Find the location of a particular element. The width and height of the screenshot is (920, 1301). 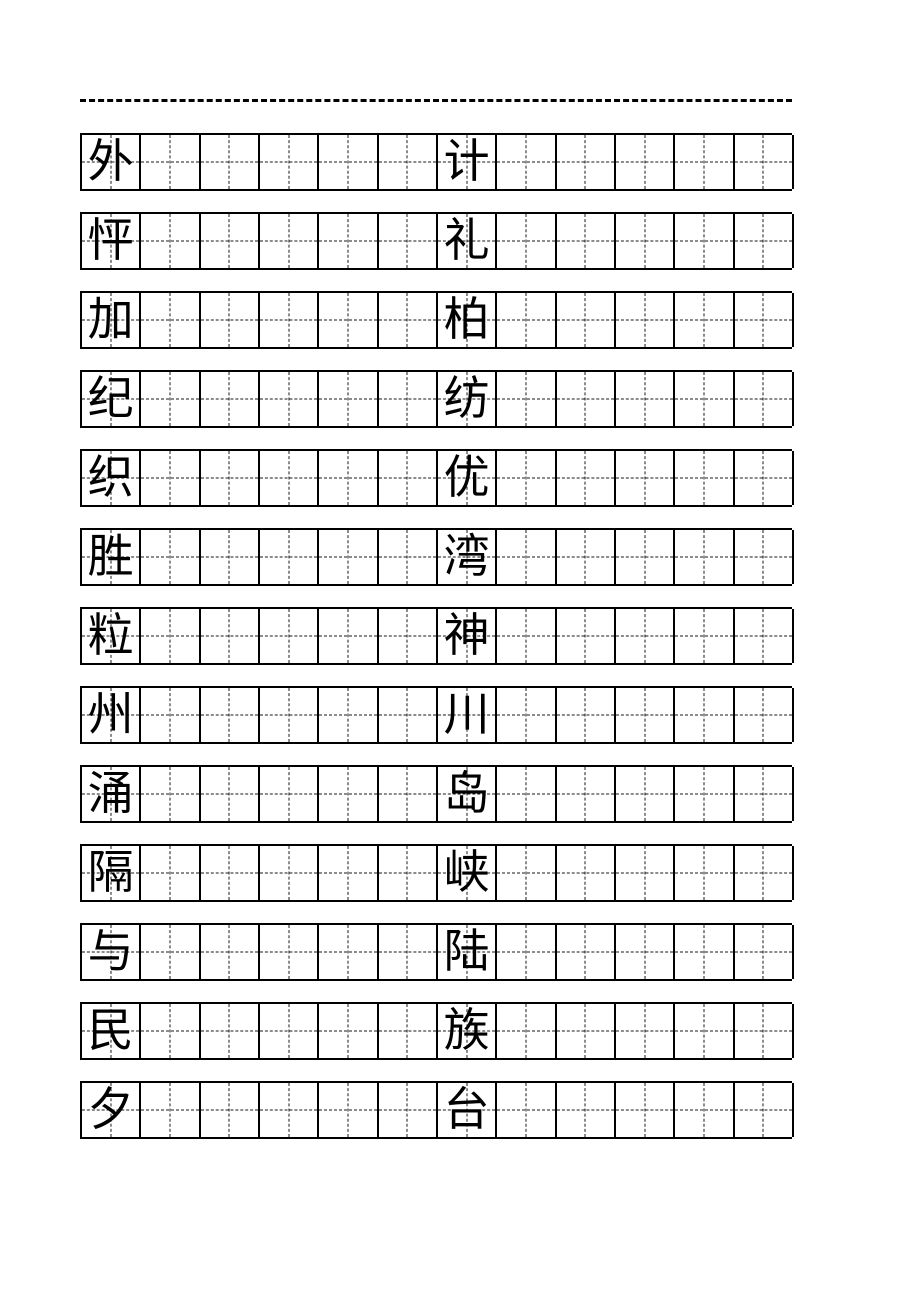

model-character-cell: 夕 is located at coordinates (112, 1110).